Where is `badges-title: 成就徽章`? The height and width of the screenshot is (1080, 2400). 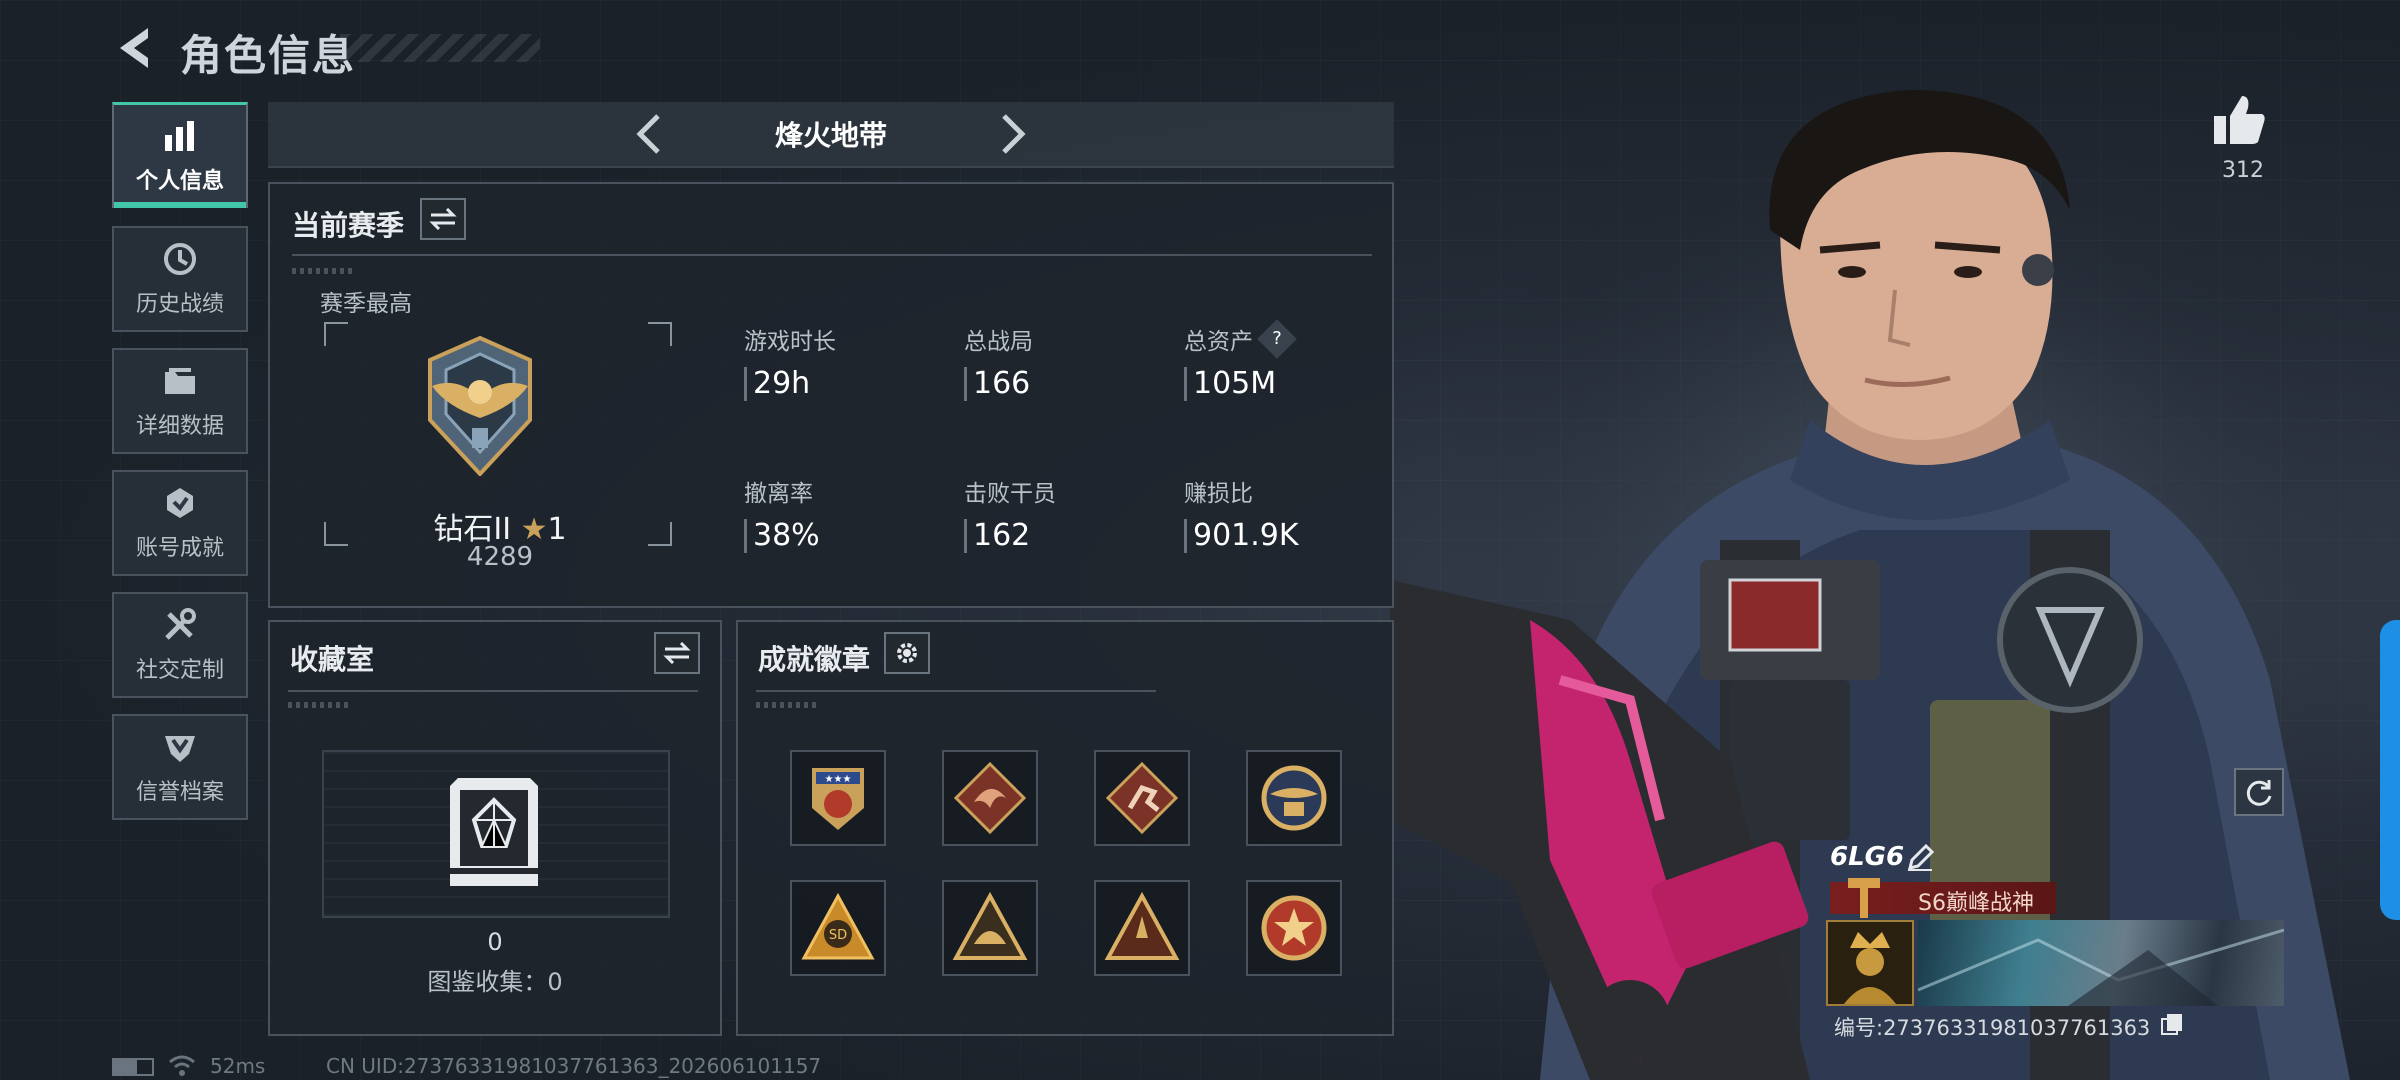
badges-title: 成就徽章 is located at coordinates (814, 659).